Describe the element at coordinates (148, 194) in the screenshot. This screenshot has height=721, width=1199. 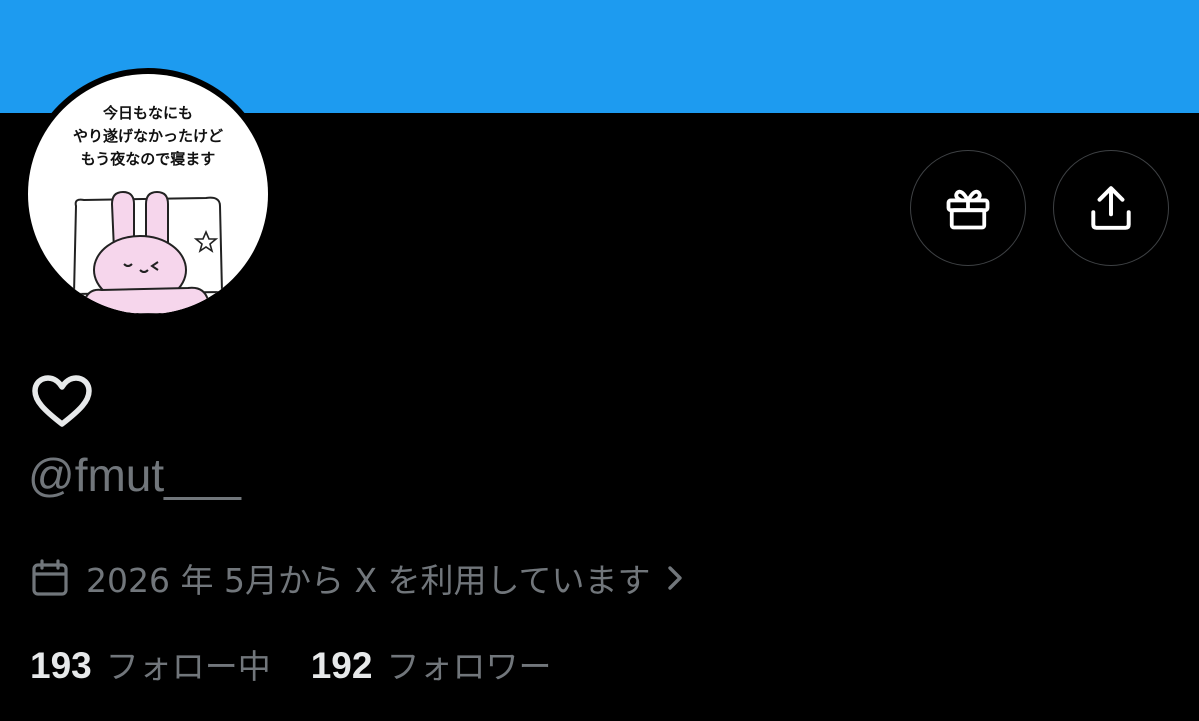
I see `avatar: 今日もなにも やり遂げなかったけど もう夜なので寝ます` at that location.